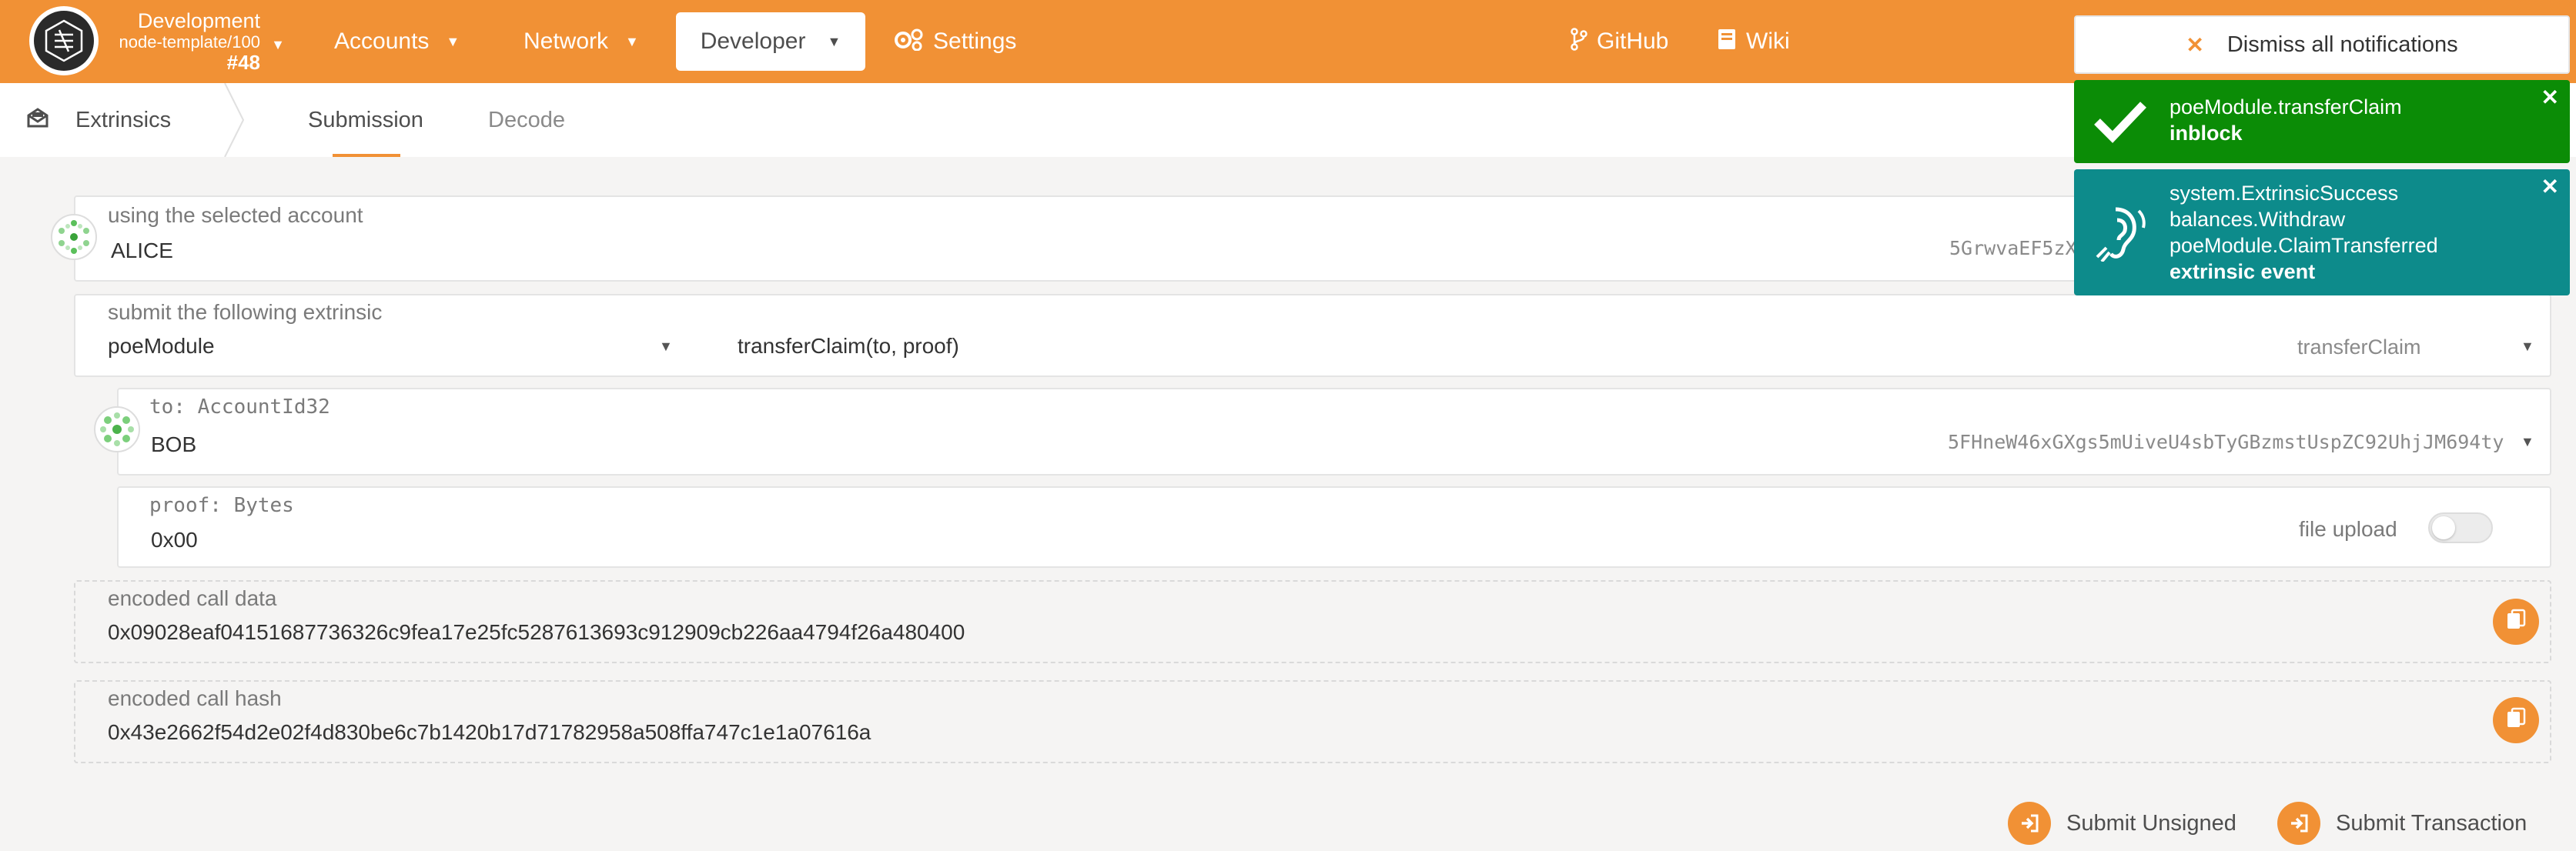 This screenshot has height=851, width=2576. I want to click on submit-unsigned-label: Submit Unsigned, so click(2151, 823).